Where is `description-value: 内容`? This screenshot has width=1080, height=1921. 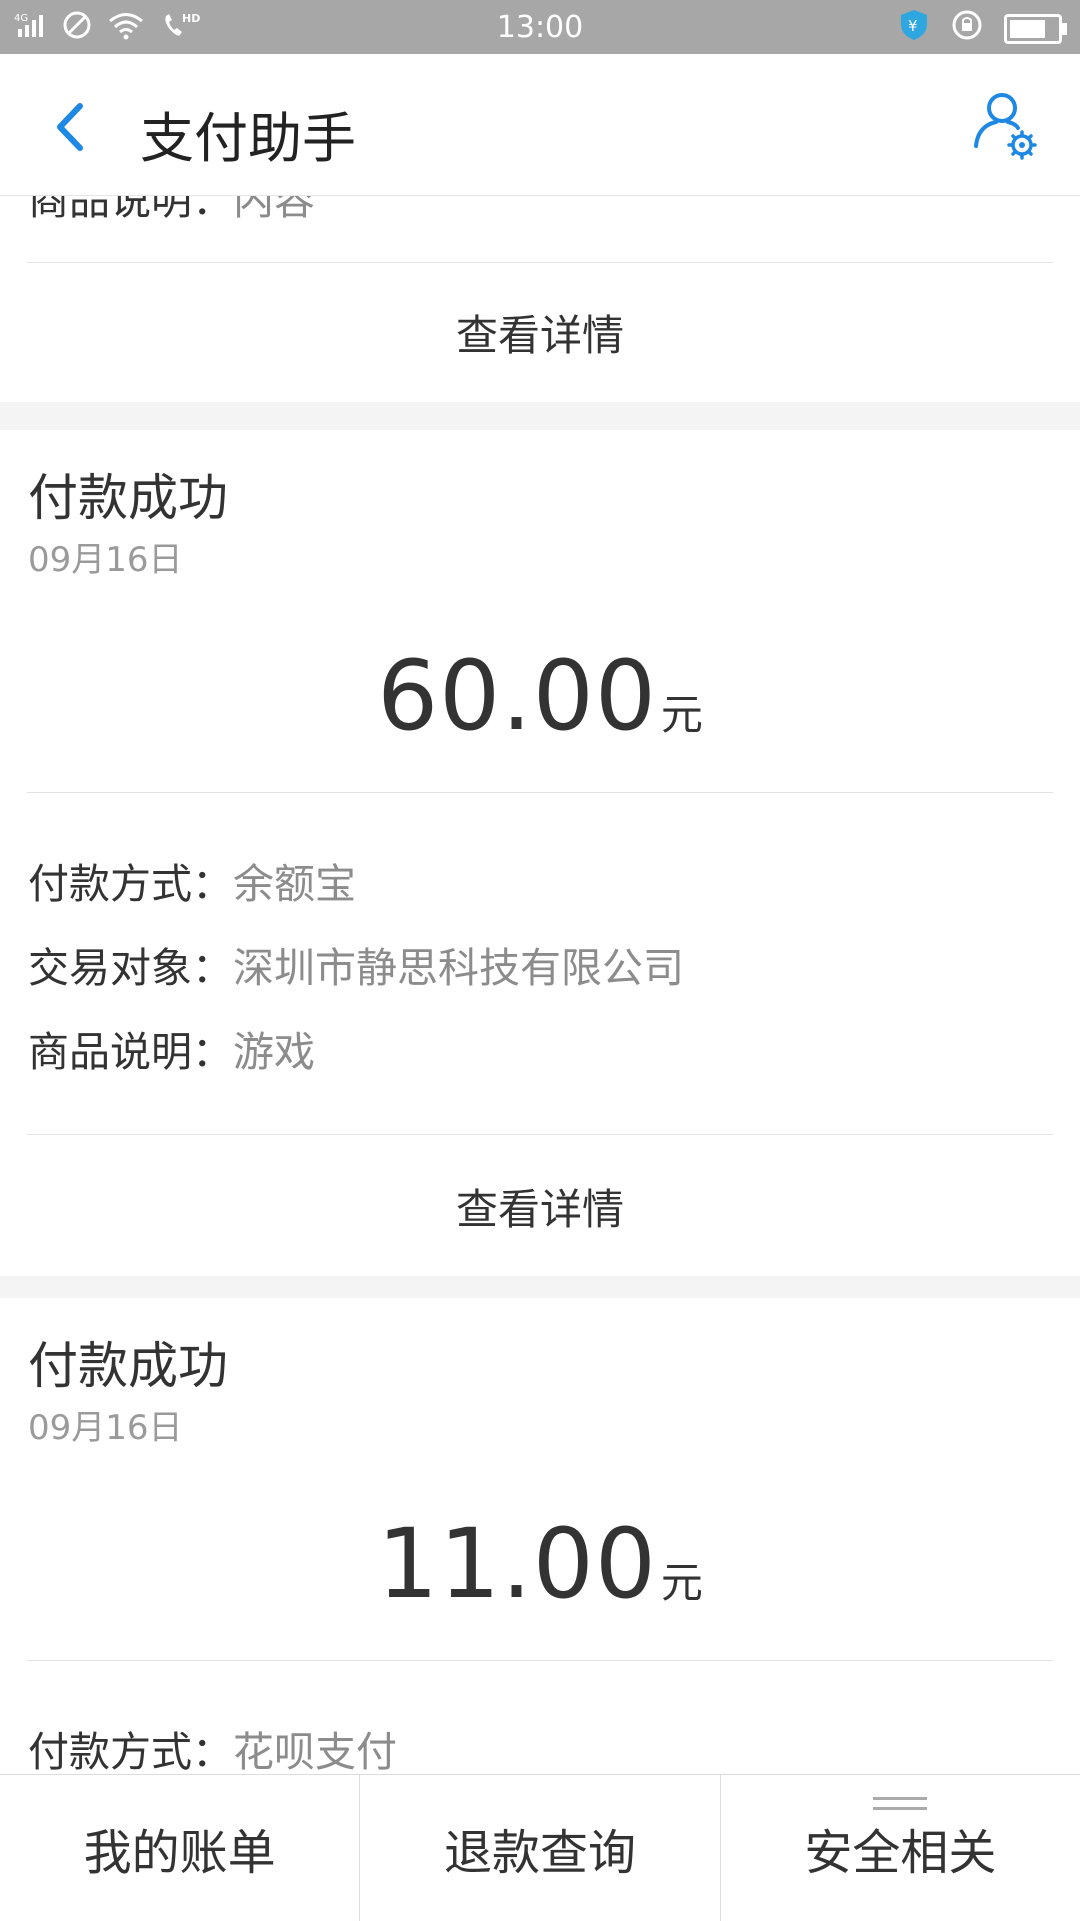
description-value: 内容 is located at coordinates (274, 210).